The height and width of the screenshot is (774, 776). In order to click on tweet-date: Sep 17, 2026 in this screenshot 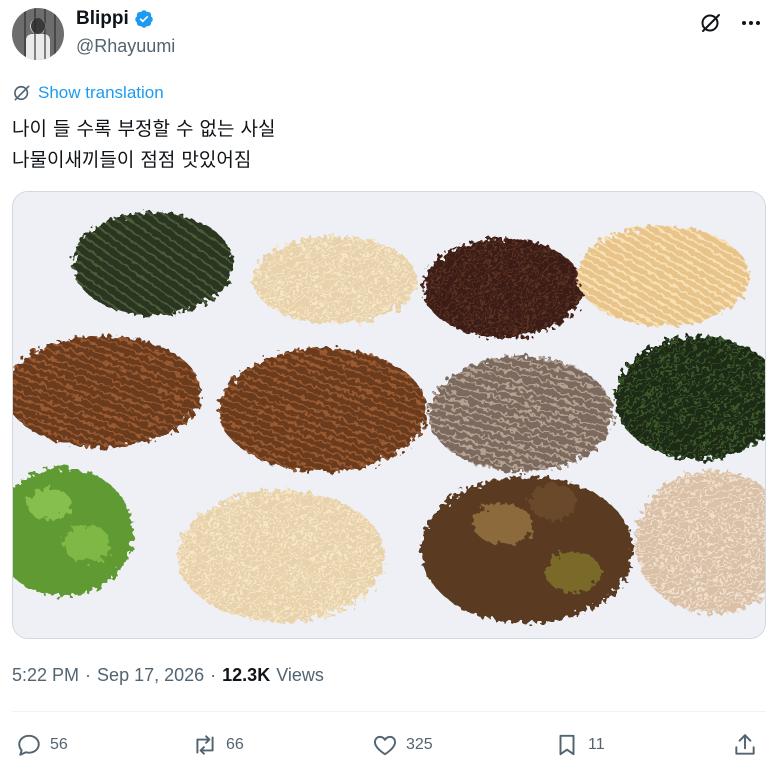, I will do `click(150, 675)`.